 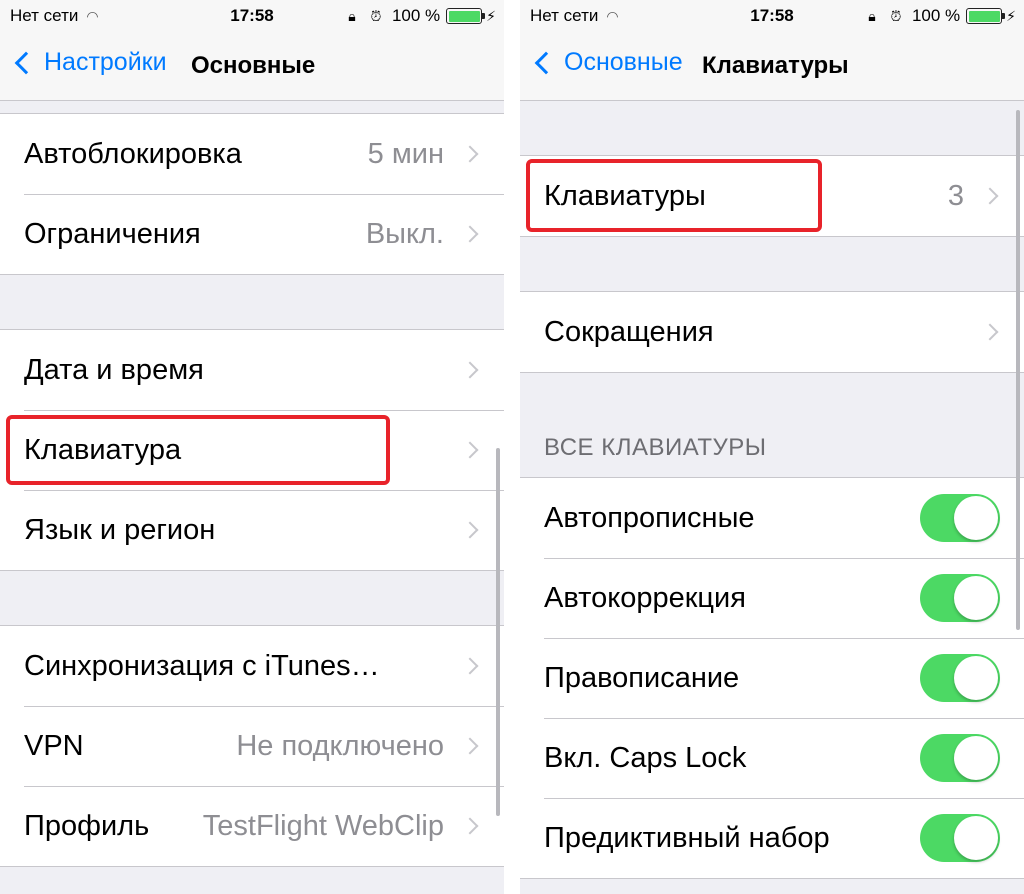 What do you see at coordinates (645, 597) in the screenshot?
I see `row-label: Автокоррекция` at bounding box center [645, 597].